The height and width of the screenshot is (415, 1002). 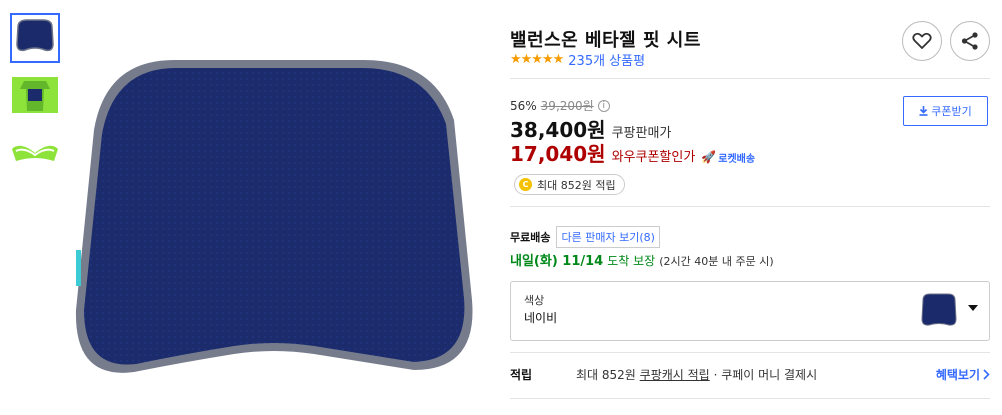 What do you see at coordinates (675, 374) in the screenshot?
I see `coupang-cash-link: 쿠팡캐시 적립` at bounding box center [675, 374].